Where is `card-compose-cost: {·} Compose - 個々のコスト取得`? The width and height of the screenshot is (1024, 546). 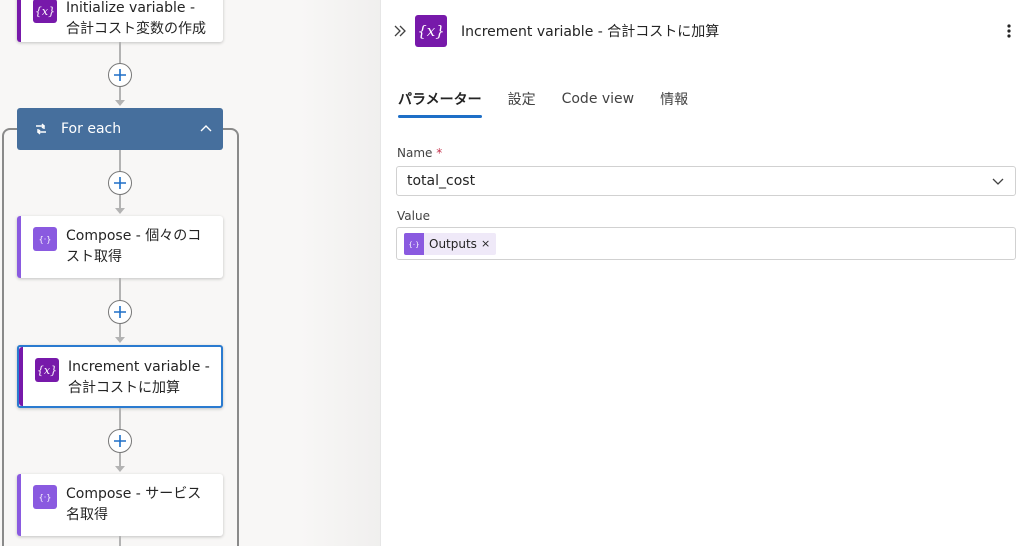 card-compose-cost: {·} Compose - 個々のコスト取得 is located at coordinates (120, 247).